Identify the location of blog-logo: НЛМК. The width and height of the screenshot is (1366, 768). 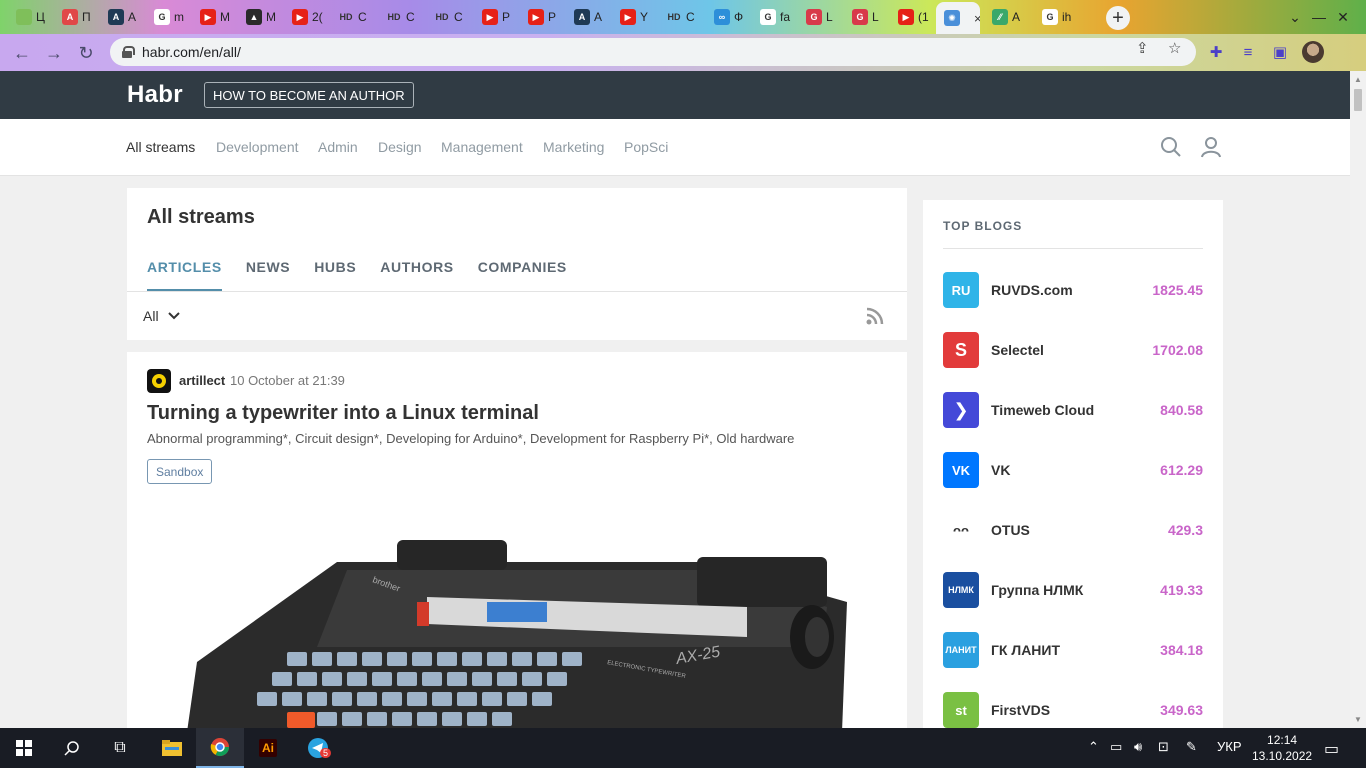
(961, 590).